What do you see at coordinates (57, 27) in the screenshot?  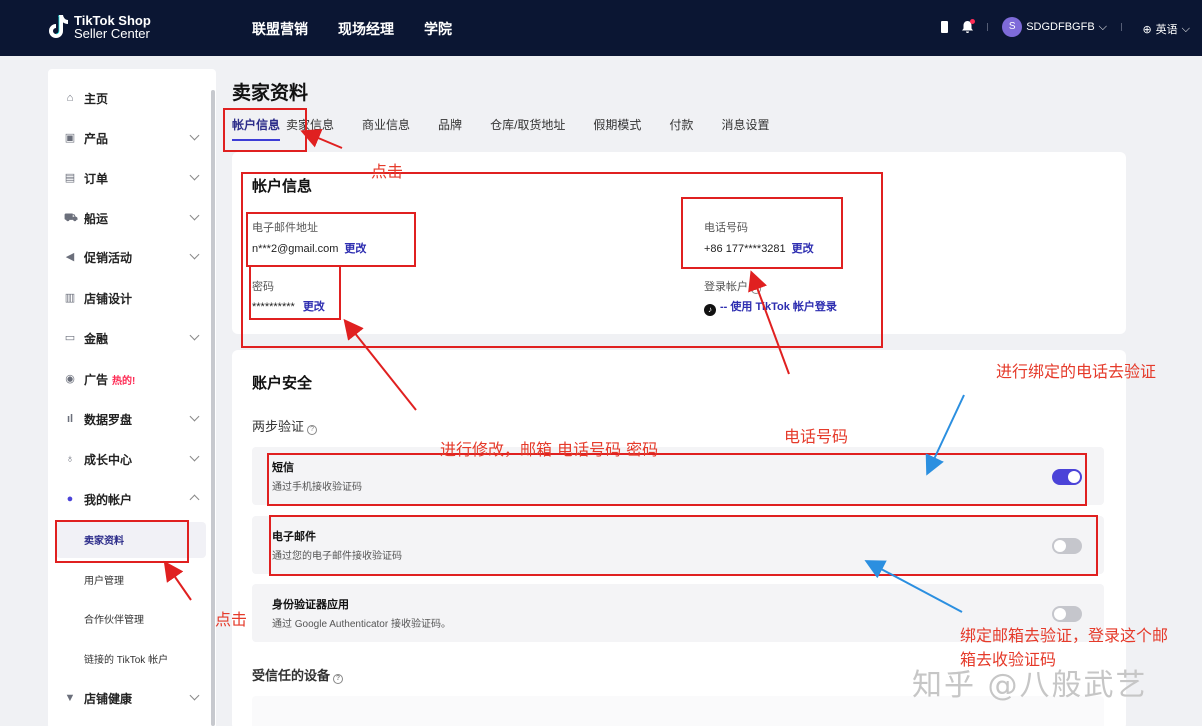 I see `tiktok-logo-icon` at bounding box center [57, 27].